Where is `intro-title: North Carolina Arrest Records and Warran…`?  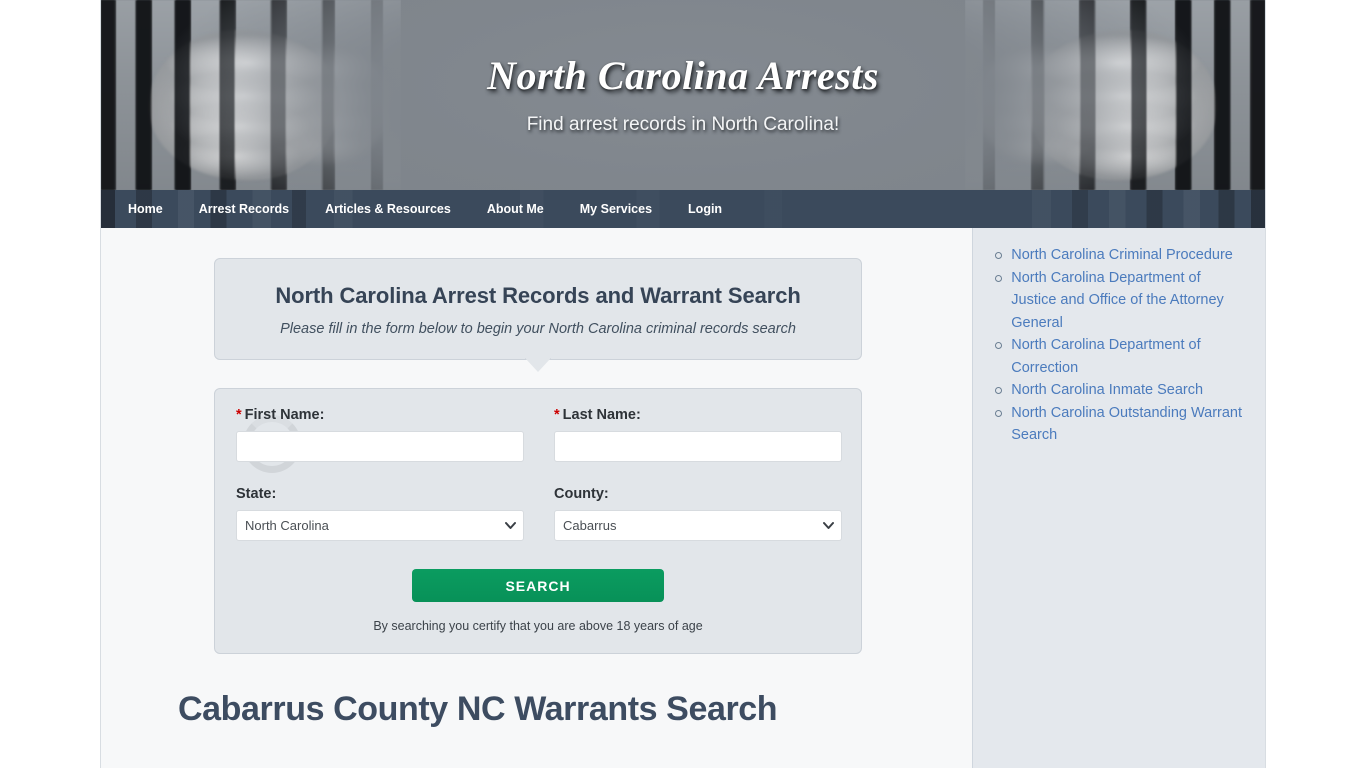 intro-title: North Carolina Arrest Records and Warran… is located at coordinates (538, 295).